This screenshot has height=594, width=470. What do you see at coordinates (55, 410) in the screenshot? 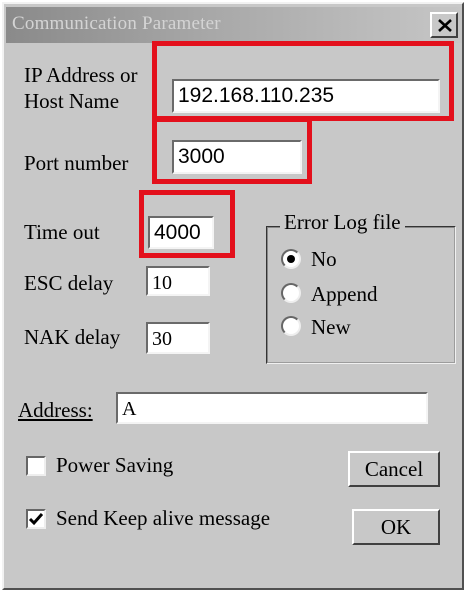
I see `address-label: Address:` at bounding box center [55, 410].